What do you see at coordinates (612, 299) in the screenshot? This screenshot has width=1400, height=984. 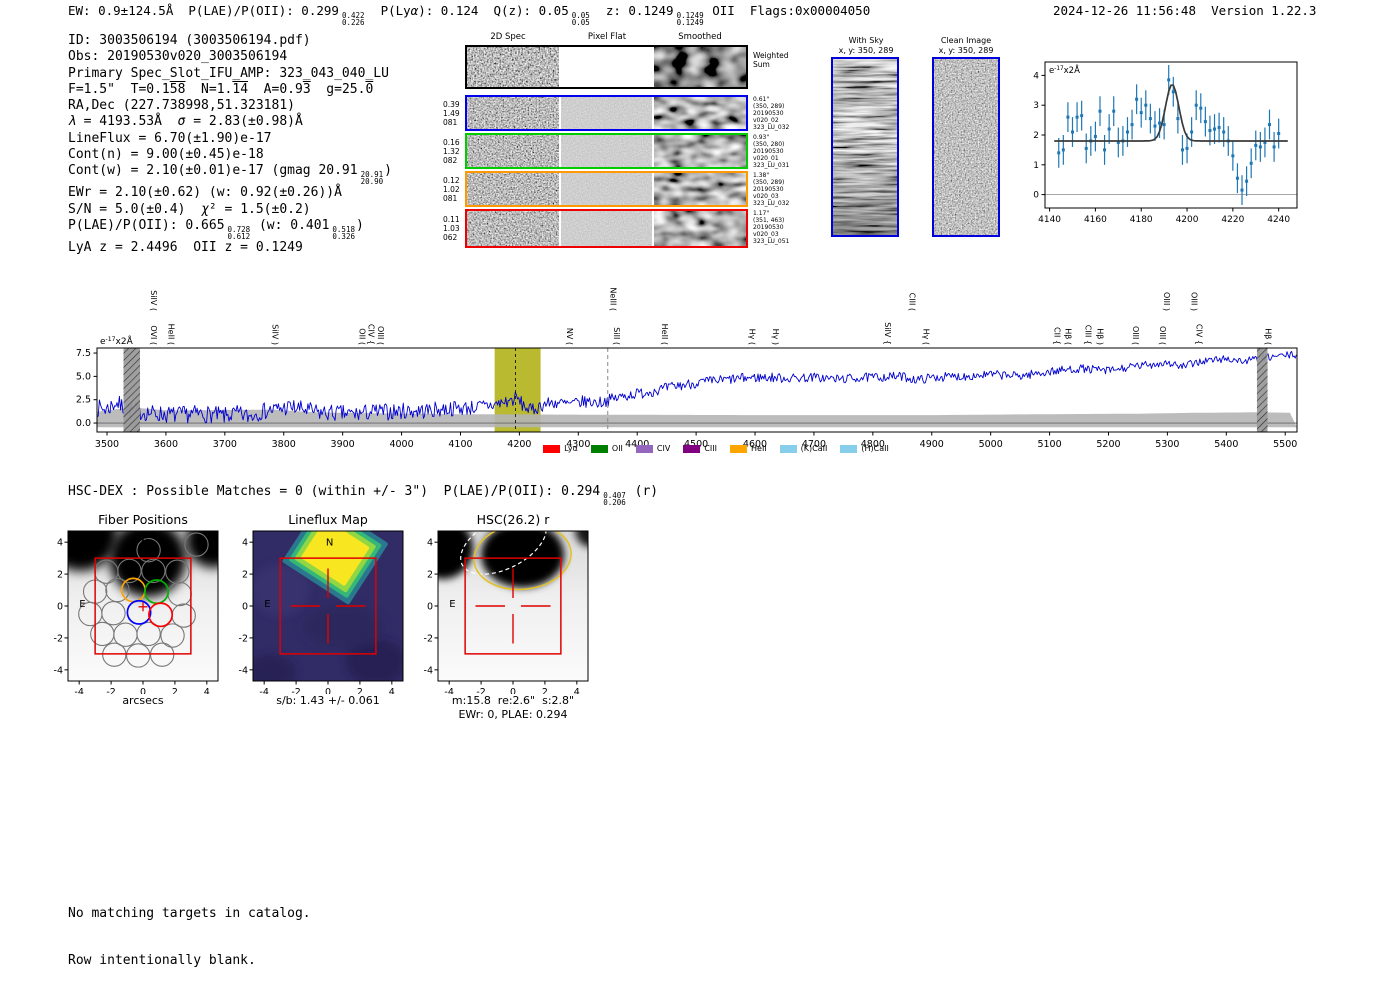 I see `spectral-line-label: NeIII (` at bounding box center [612, 299].